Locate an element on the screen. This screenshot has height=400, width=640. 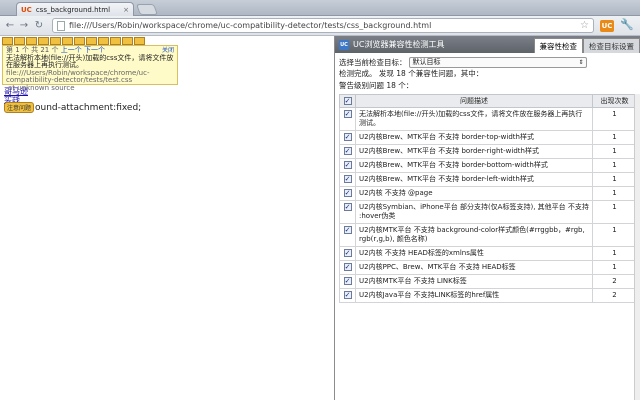
status-text: 检测完成。 发现 18 个兼容性问题，其中： is located at coordinates (411, 73).